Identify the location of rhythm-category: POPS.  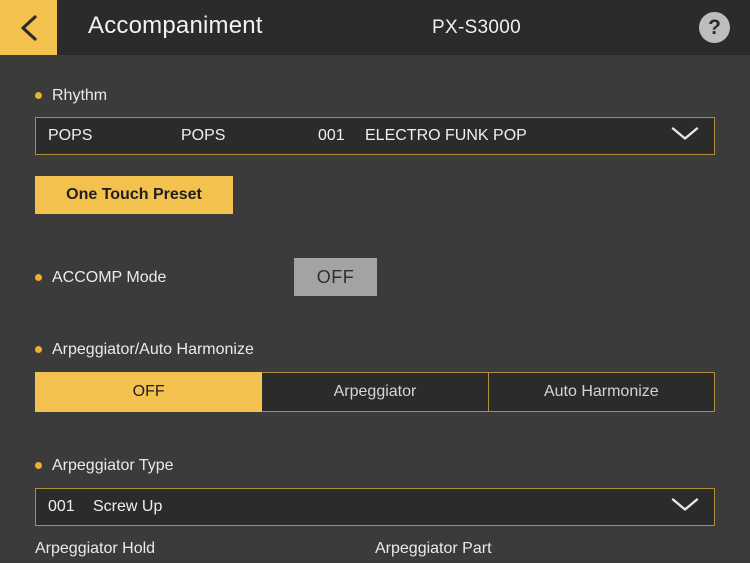
(70, 135).